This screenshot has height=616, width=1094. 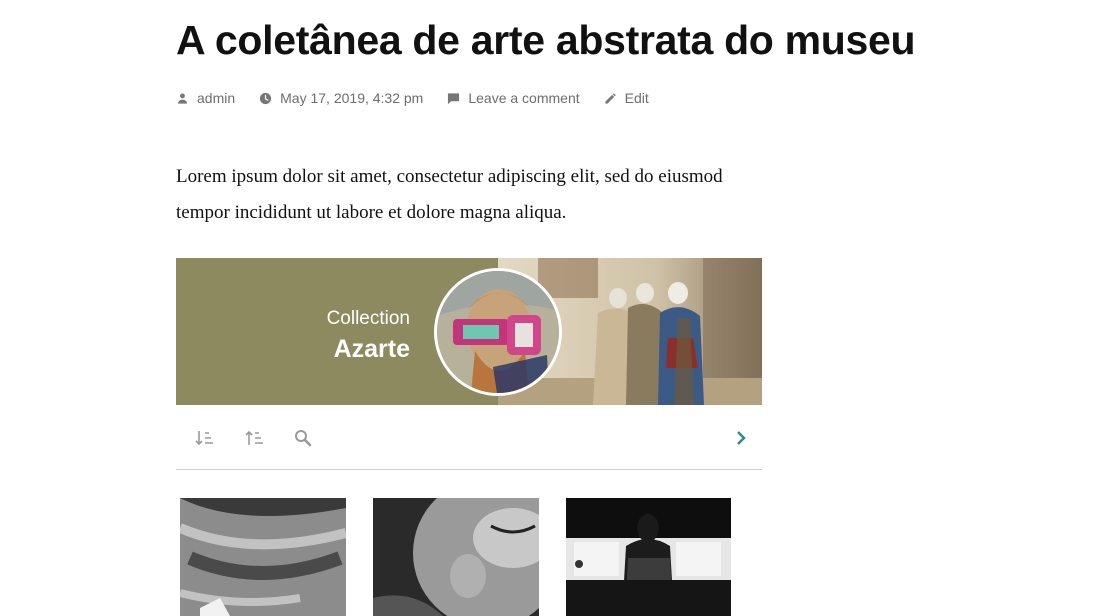 I want to click on search-icon, so click(x=303, y=438).